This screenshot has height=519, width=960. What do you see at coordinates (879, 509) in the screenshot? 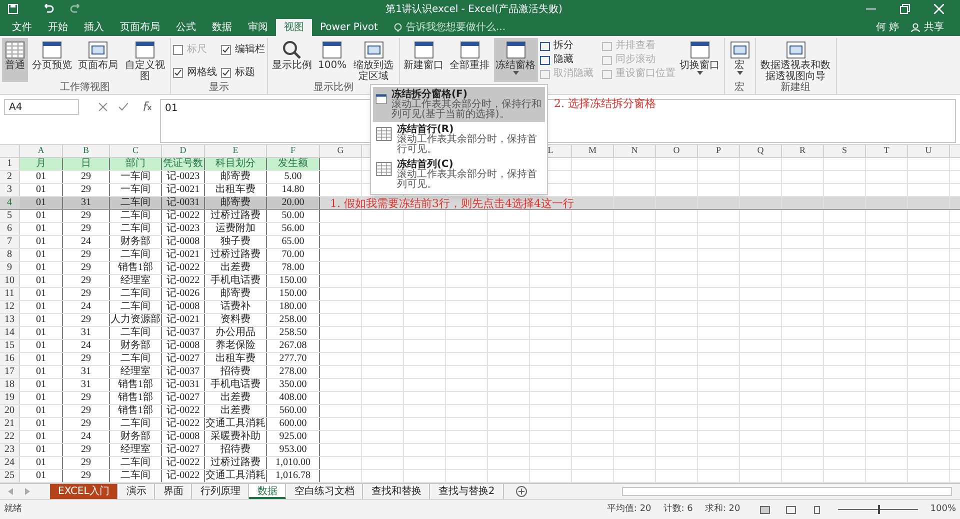
I see `zoom-thumb` at bounding box center [879, 509].